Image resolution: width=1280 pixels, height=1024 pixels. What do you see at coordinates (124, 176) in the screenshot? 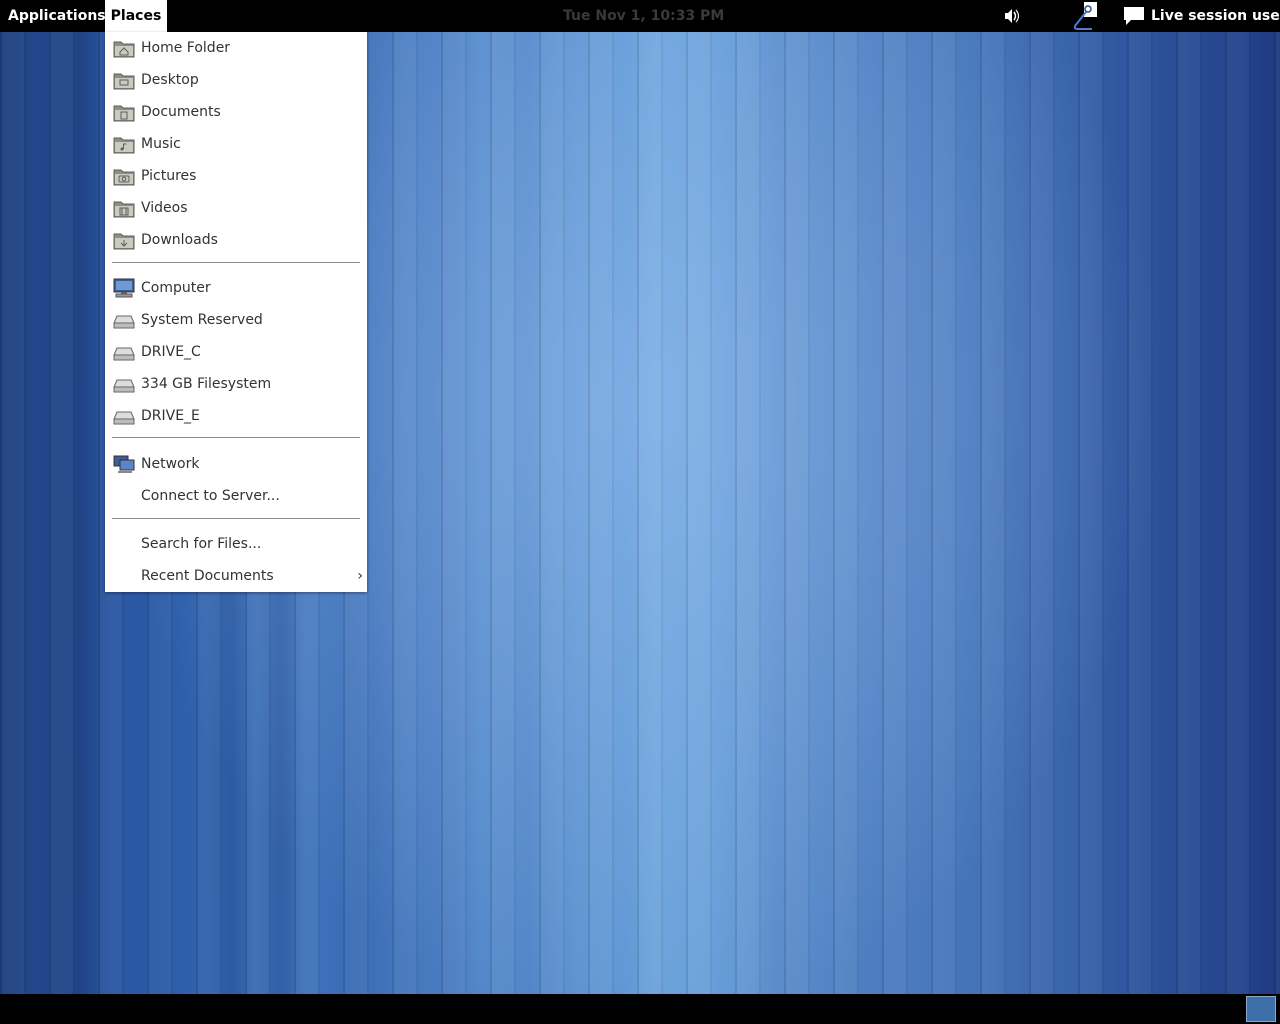
I see `folder-pictures-icon` at bounding box center [124, 176].